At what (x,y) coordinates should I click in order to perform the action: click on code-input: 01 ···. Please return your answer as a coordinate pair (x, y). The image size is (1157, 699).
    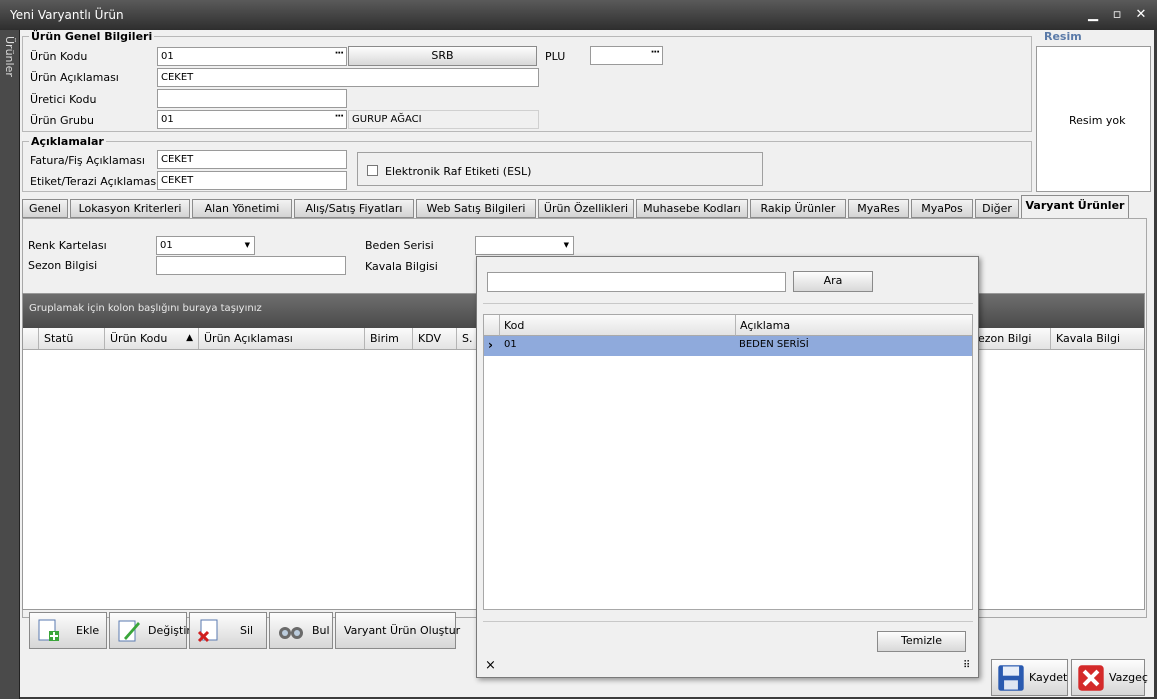
    Looking at the image, I should click on (252, 56).